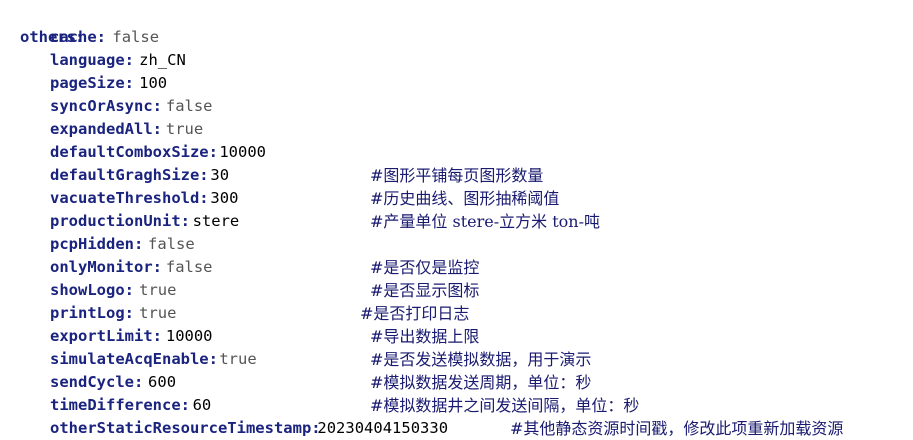 The width and height of the screenshot is (913, 440). I want to click on config-key: exportLimit:, so click(106, 336).